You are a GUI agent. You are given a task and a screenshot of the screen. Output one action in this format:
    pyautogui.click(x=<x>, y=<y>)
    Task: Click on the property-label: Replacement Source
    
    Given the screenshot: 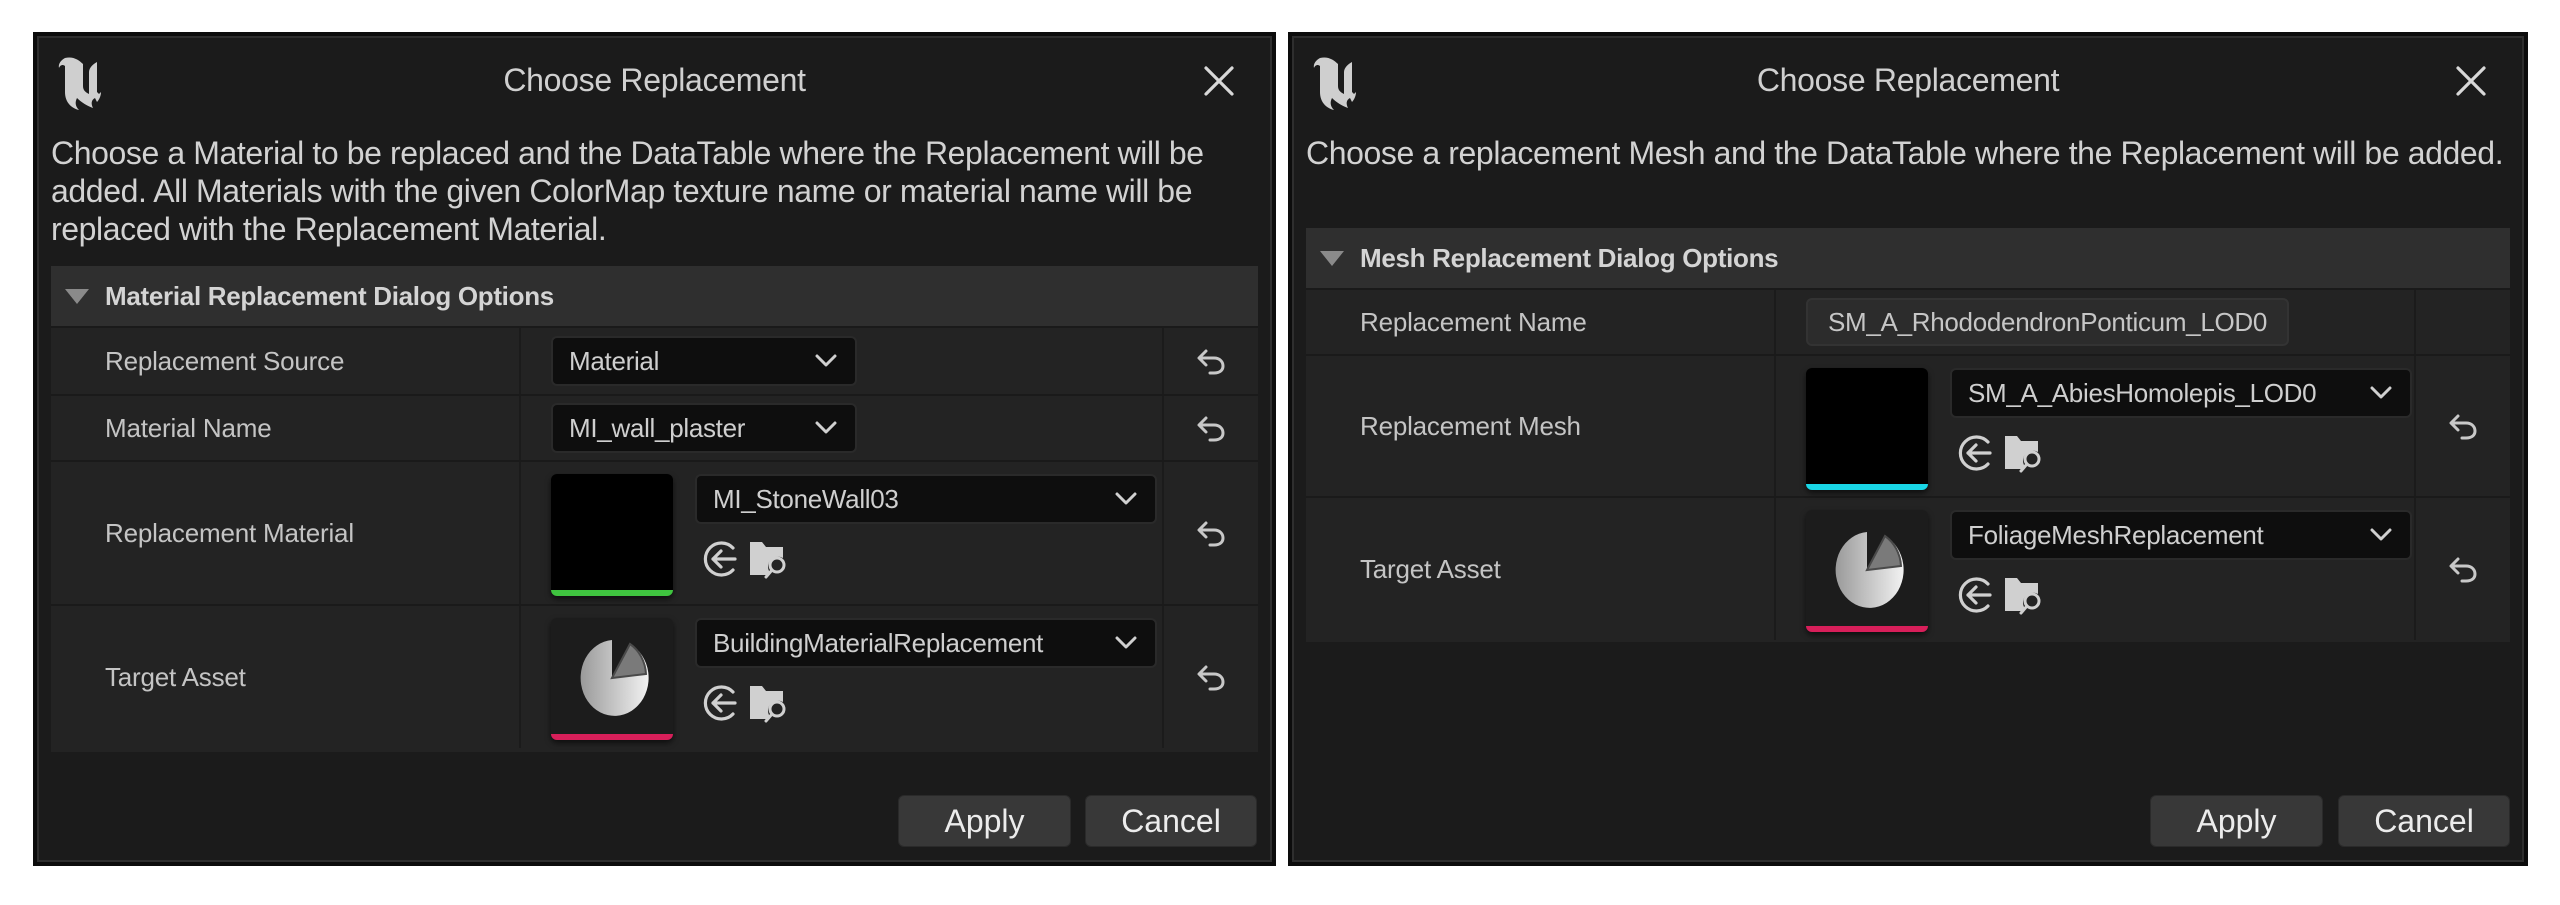 What is the action you would take?
    pyautogui.click(x=286, y=361)
    